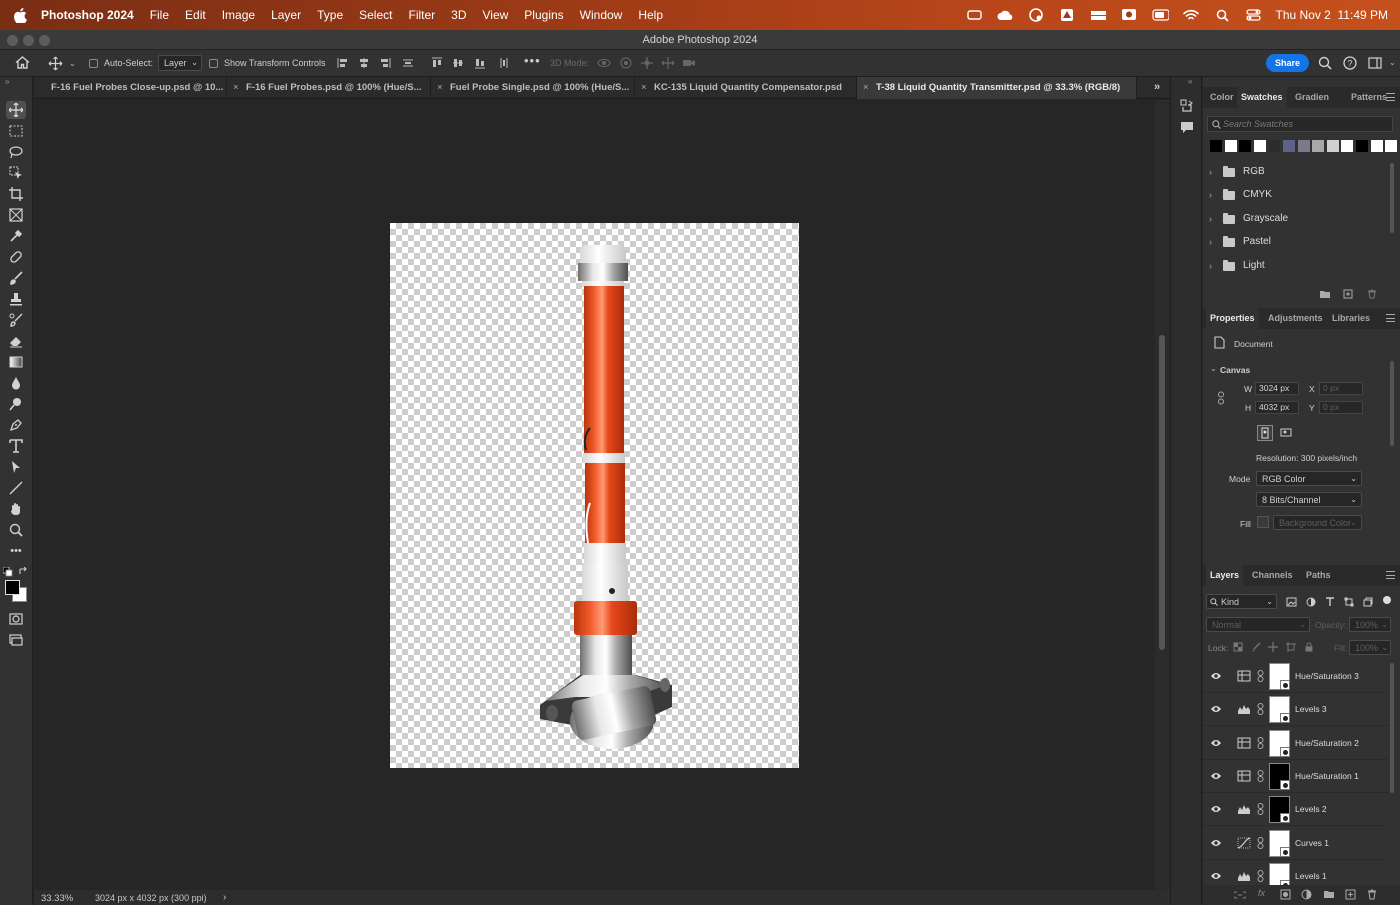 The width and height of the screenshot is (1400, 905). I want to click on tab-layers: Layers, so click(1225, 575).